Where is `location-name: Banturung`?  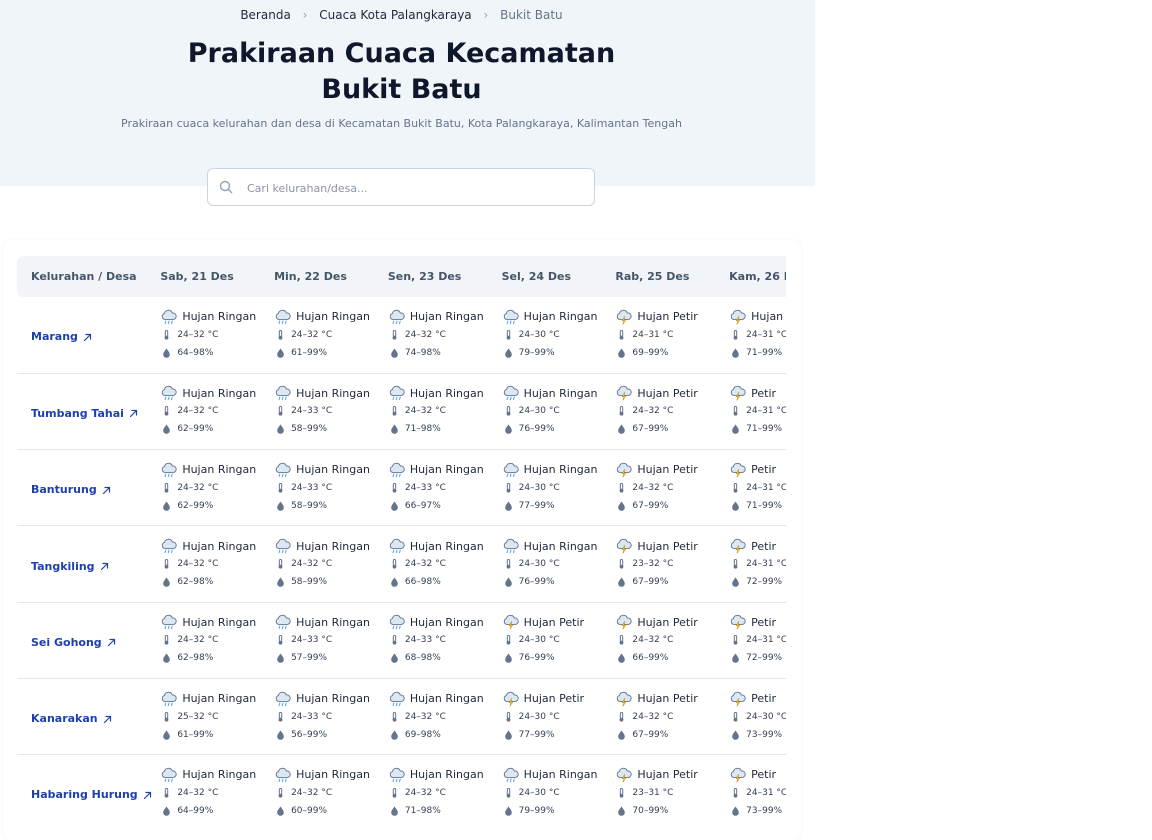 location-name: Banturung is located at coordinates (64, 490).